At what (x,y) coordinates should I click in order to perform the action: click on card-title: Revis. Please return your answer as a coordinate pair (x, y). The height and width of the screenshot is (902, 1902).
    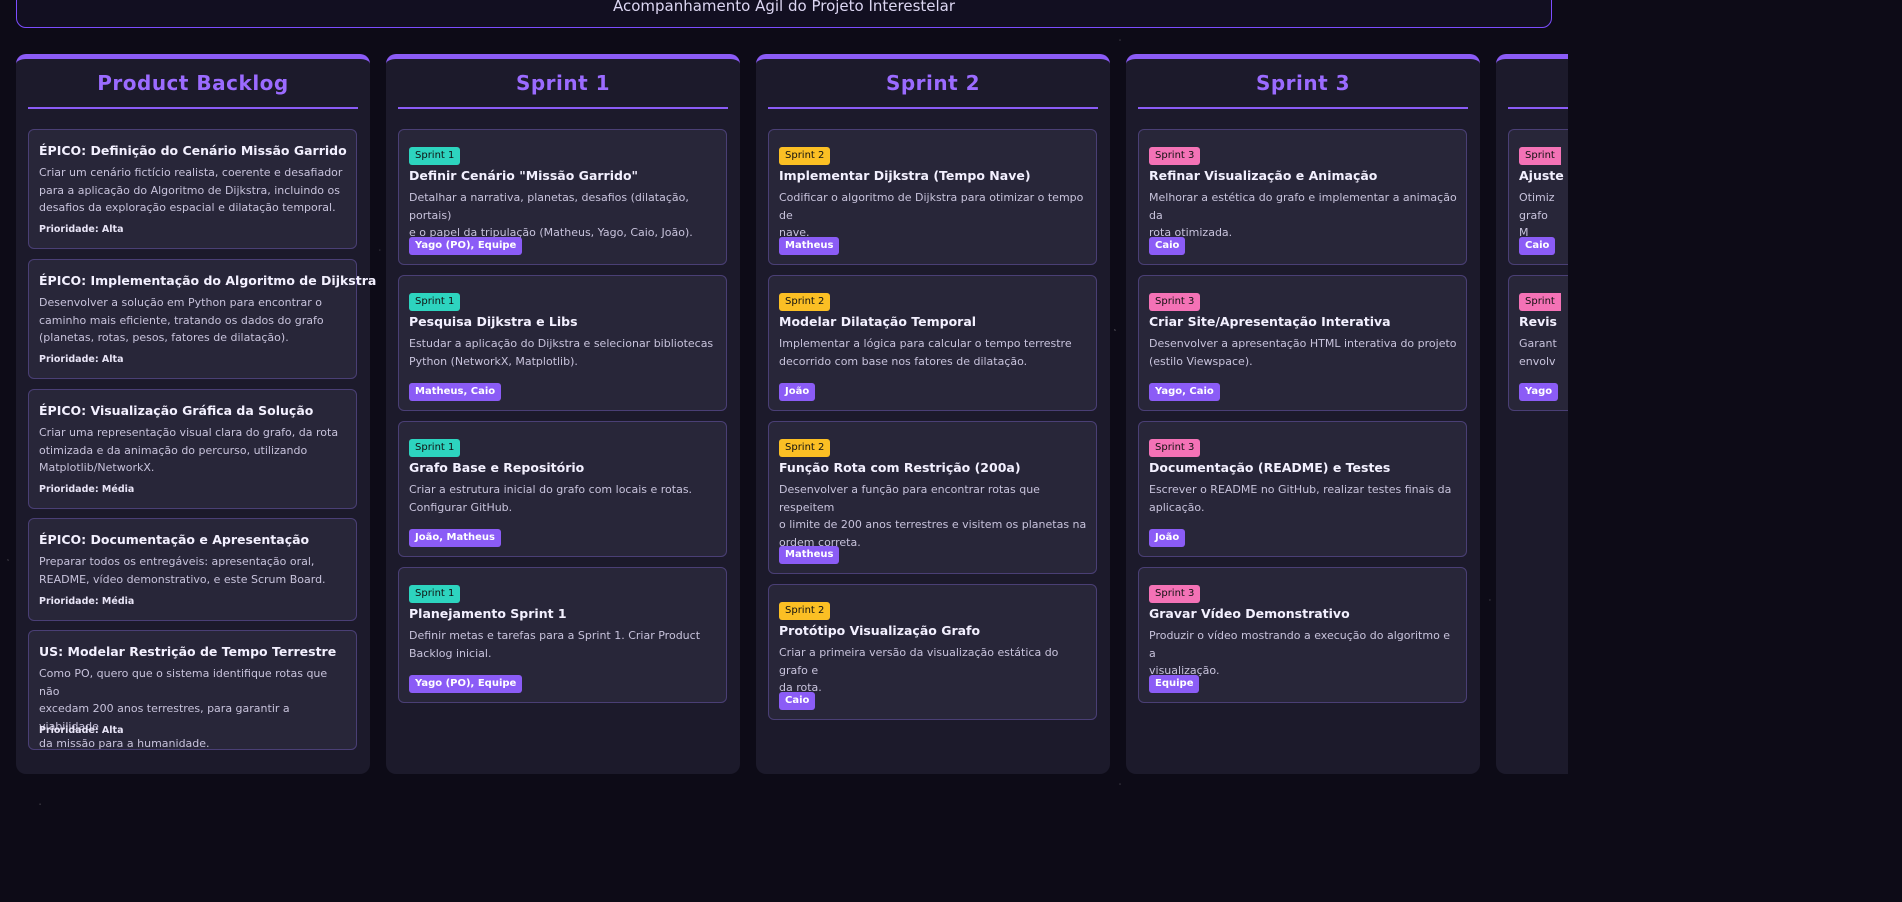
    Looking at the image, I should click on (1538, 321).